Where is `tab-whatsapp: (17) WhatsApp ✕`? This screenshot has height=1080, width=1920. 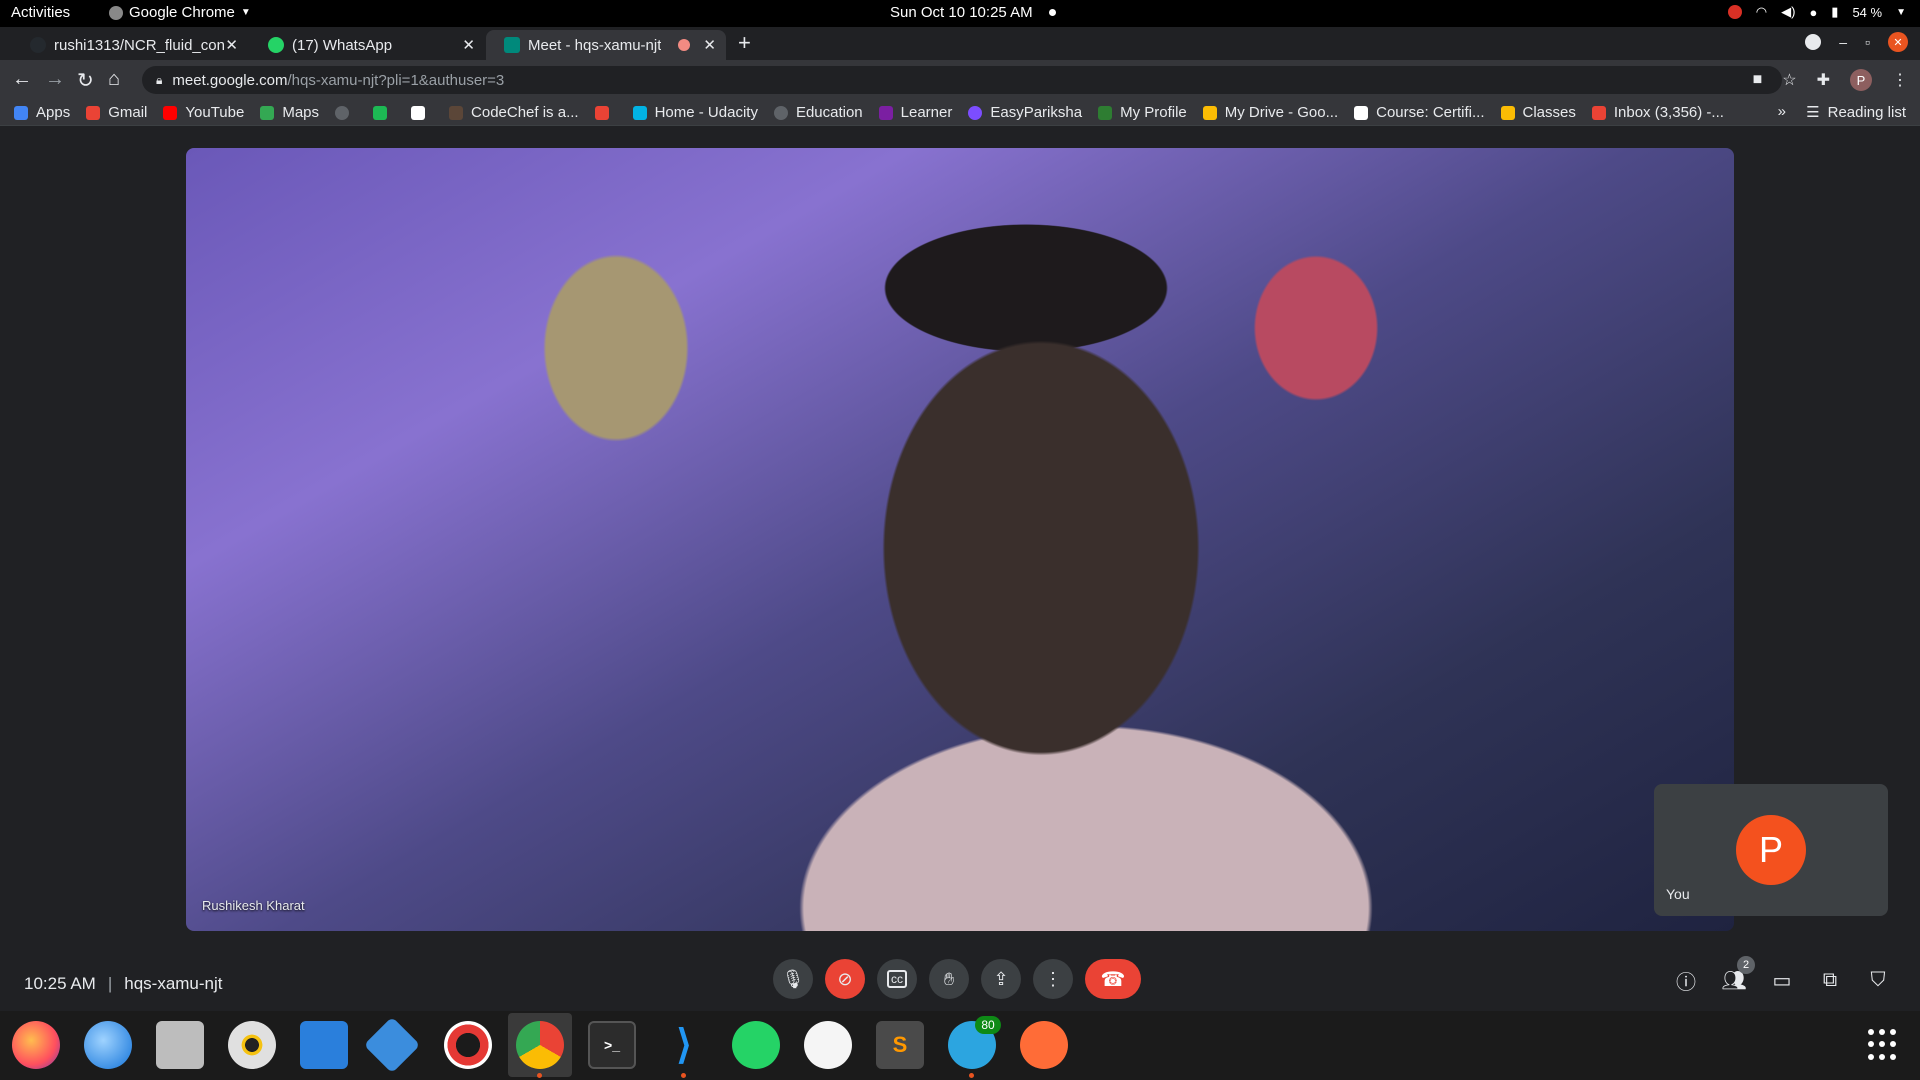 tab-whatsapp: (17) WhatsApp ✕ is located at coordinates (367, 45).